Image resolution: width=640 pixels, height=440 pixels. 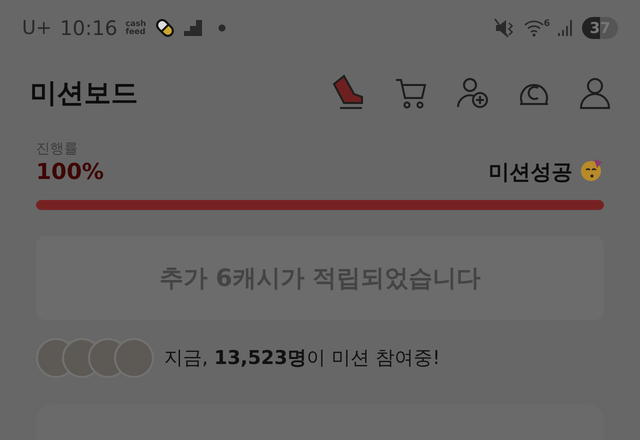 I want to click on carrier-label: U+, so click(x=37, y=28).